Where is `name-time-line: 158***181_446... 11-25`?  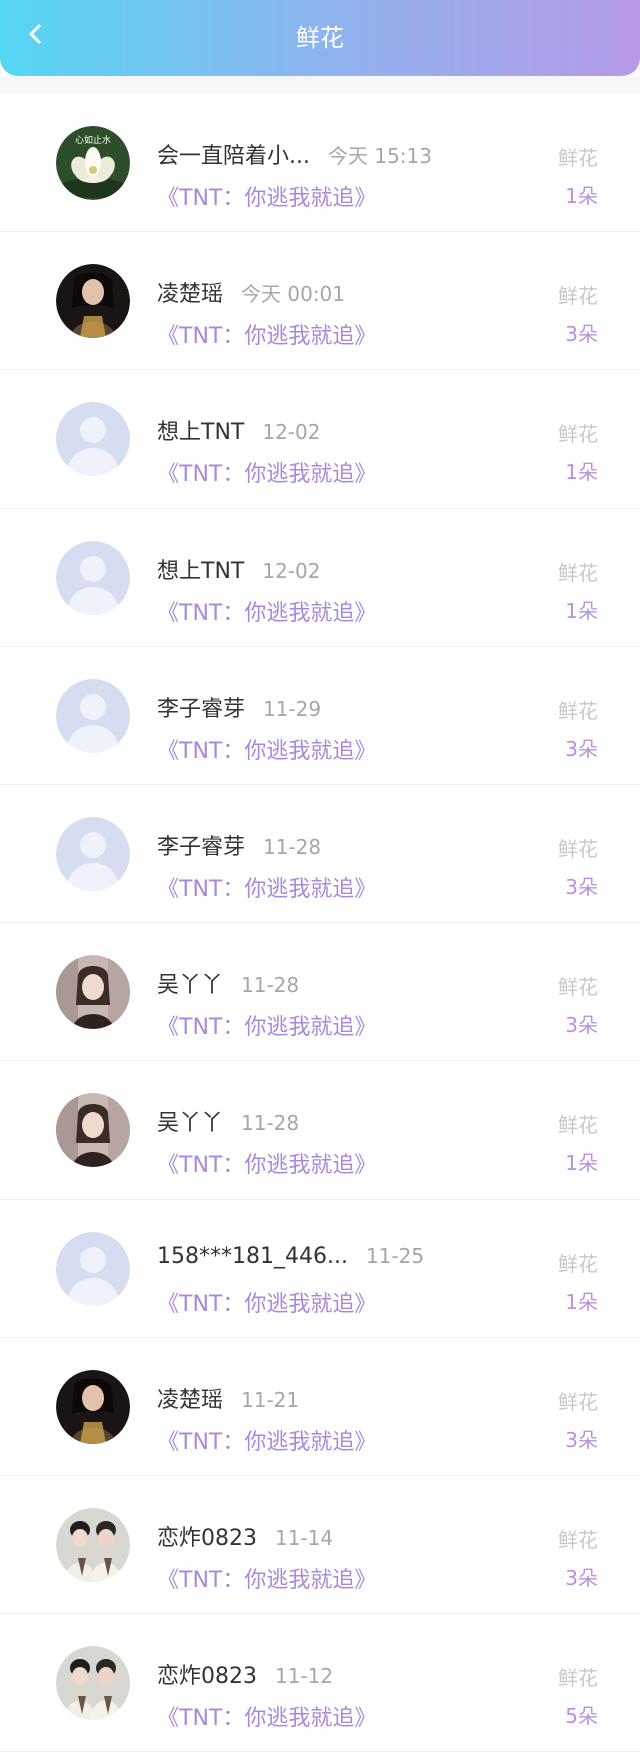
name-time-line: 158***181_446... 11-25 is located at coordinates (290, 1256).